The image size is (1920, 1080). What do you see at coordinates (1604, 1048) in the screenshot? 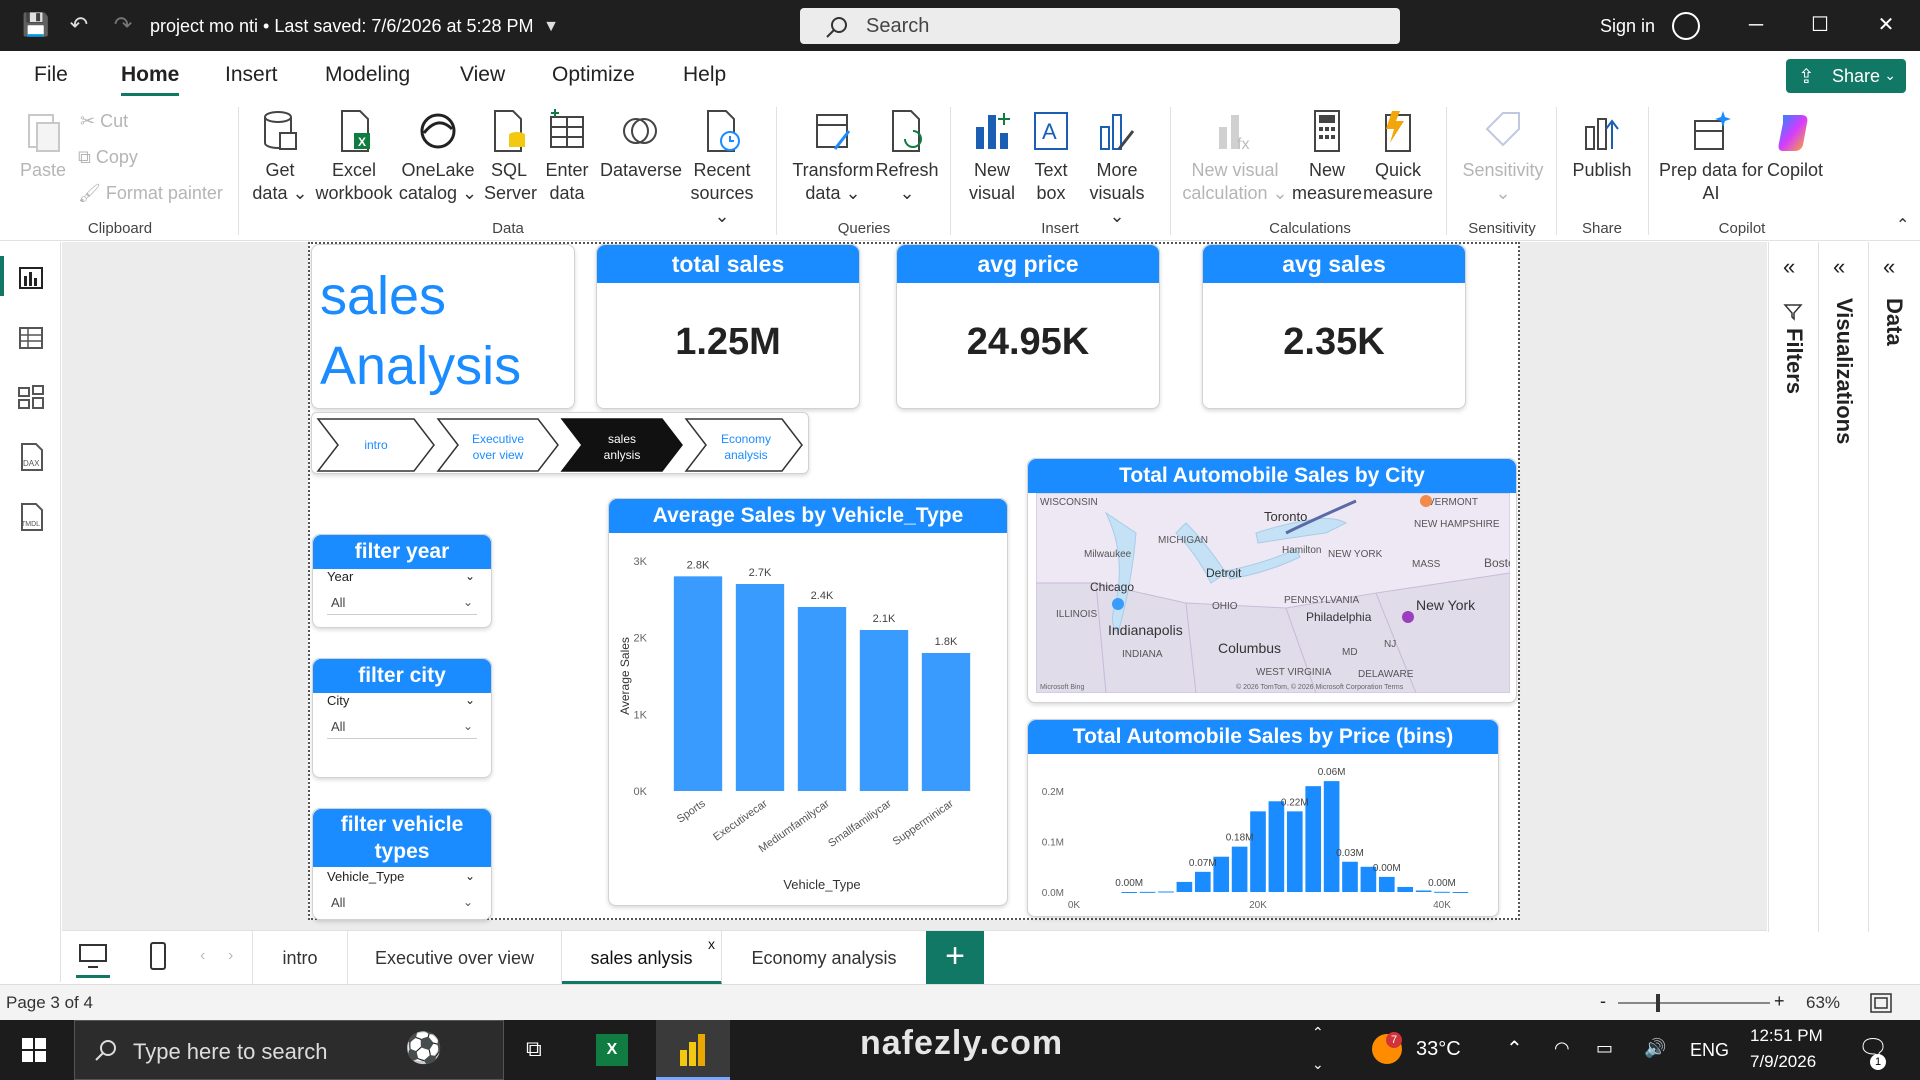
I see `battery-icon: ▭` at bounding box center [1604, 1048].